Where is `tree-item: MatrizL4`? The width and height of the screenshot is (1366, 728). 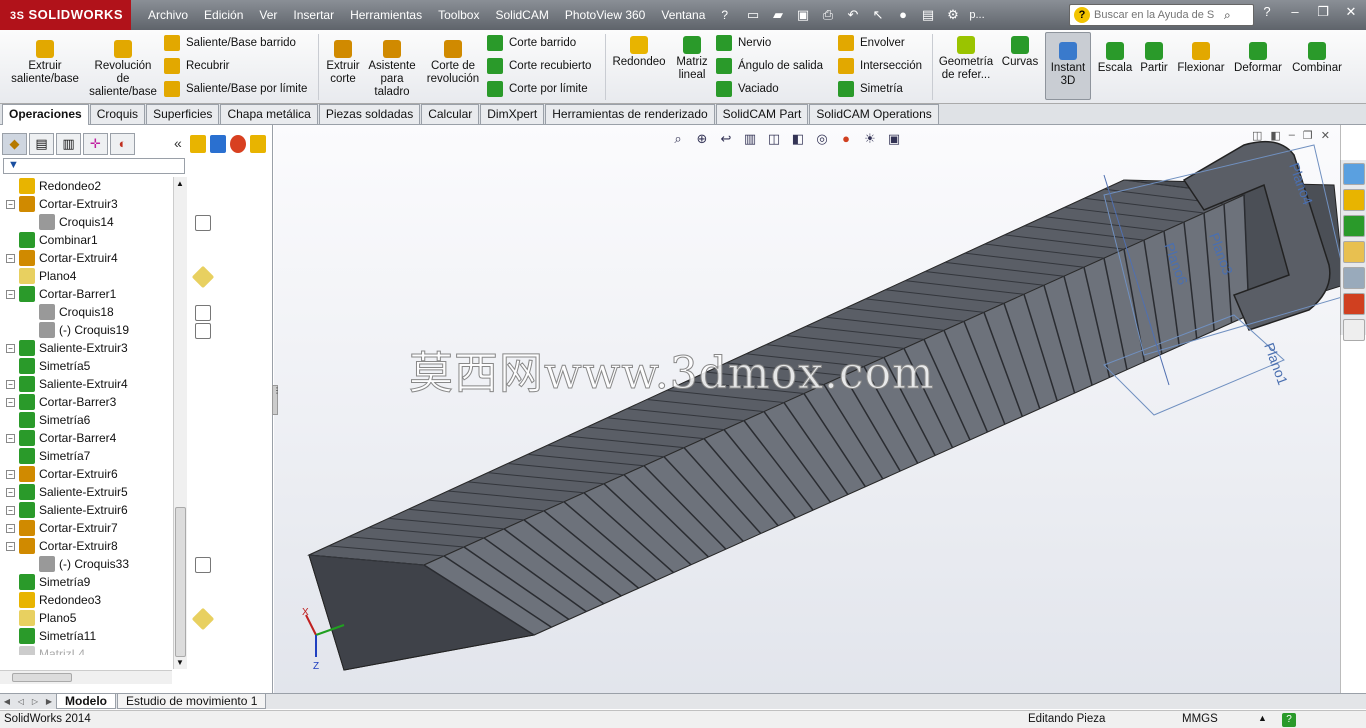 tree-item: MatrizL4 is located at coordinates (45, 650).